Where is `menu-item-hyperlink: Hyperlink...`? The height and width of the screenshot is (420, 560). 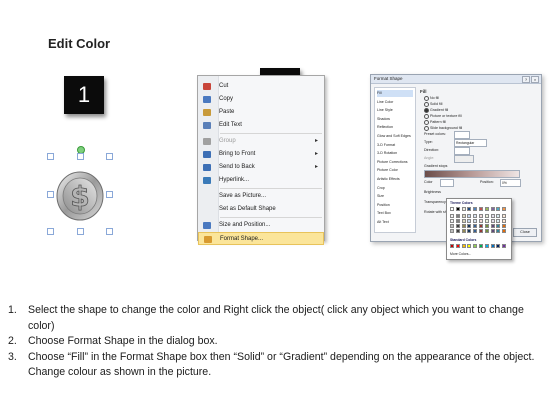 menu-item-hyperlink: Hyperlink... is located at coordinates (261, 180).